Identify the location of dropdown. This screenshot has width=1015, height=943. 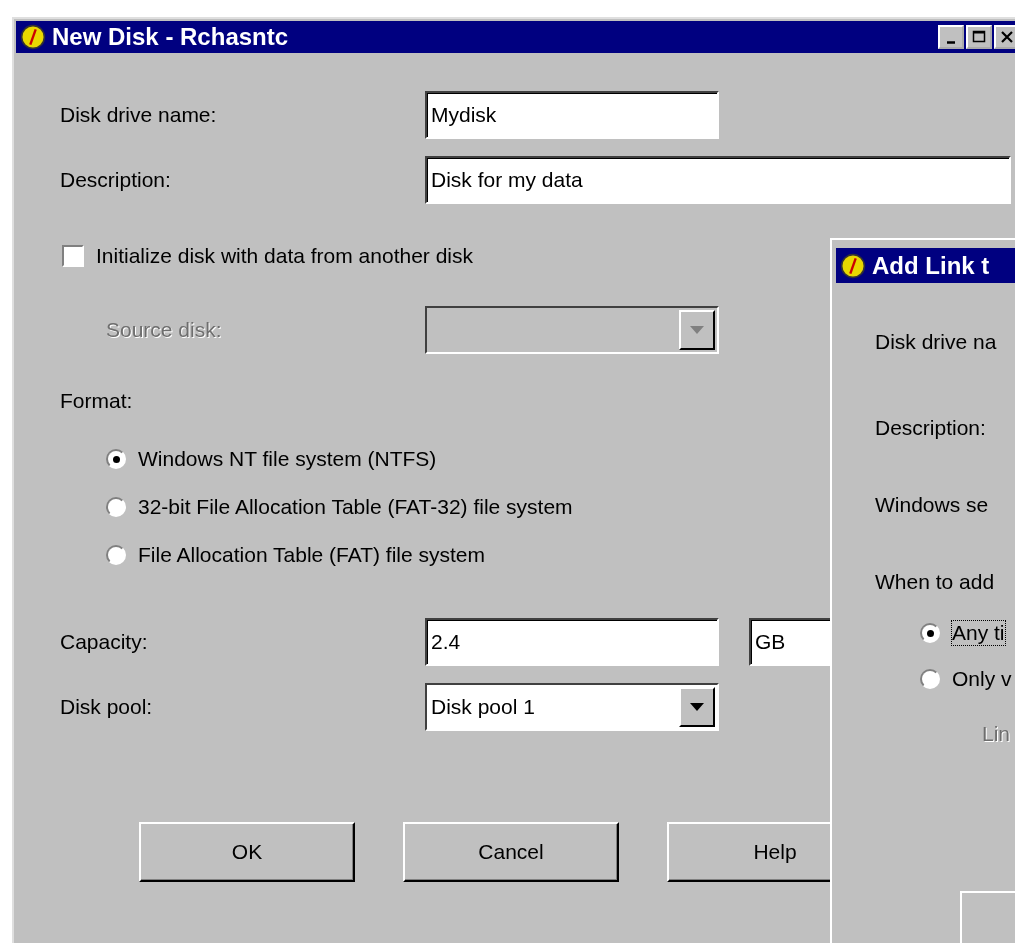
(572, 330).